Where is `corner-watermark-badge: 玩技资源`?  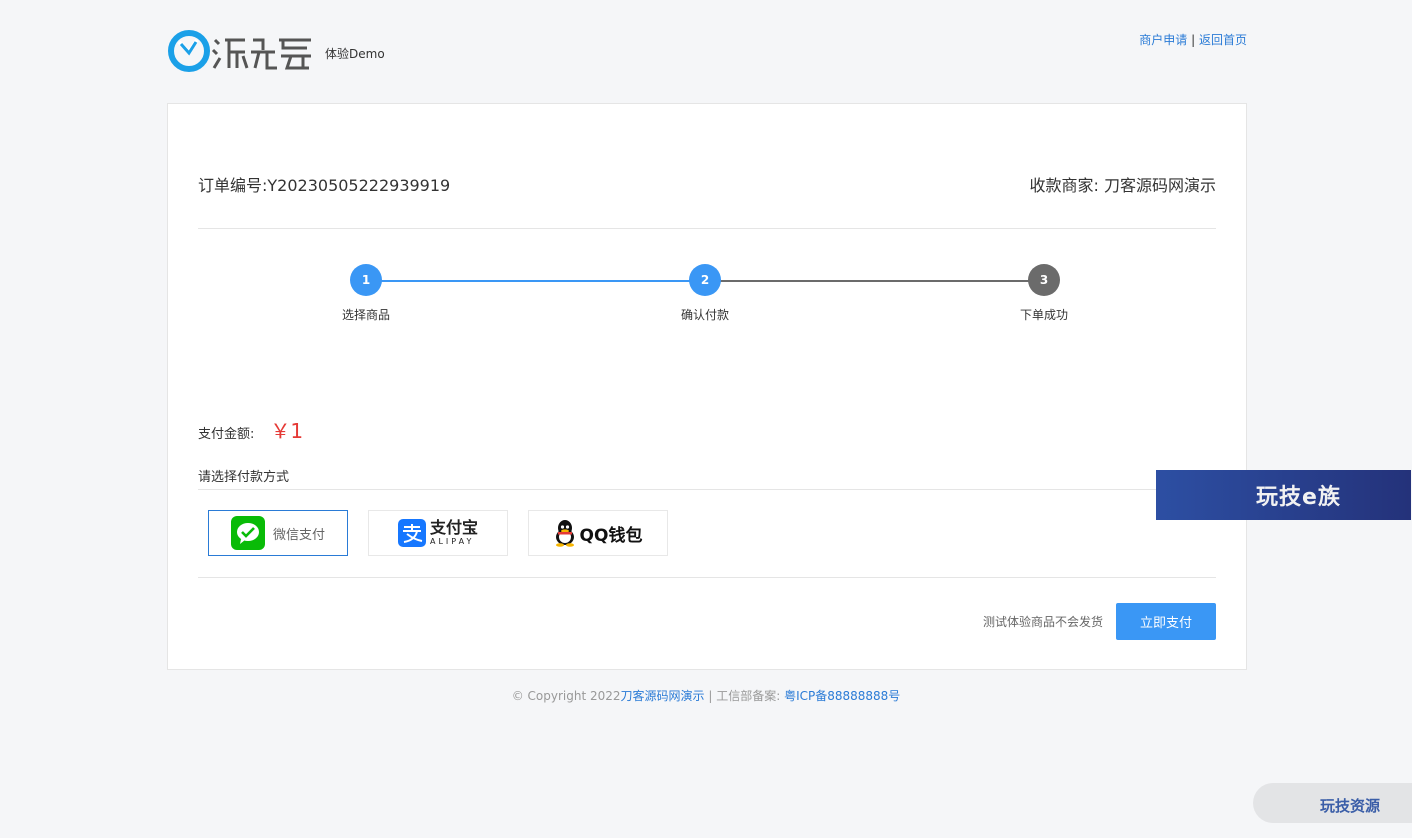 corner-watermark-badge: 玩技资源 is located at coordinates (1332, 803).